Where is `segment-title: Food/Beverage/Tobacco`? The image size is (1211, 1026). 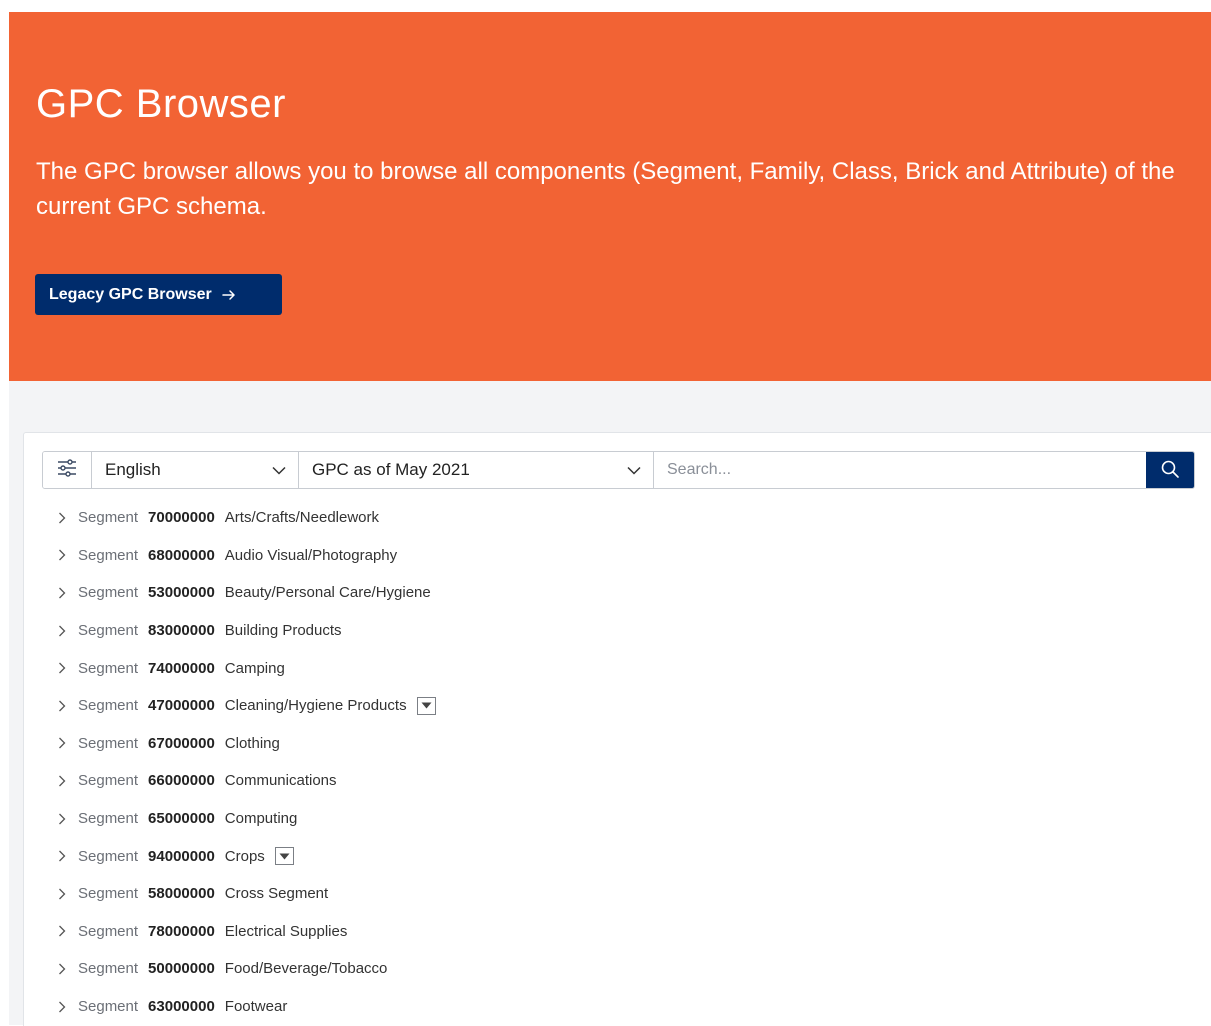
segment-title: Food/Beverage/Tobacco is located at coordinates (306, 969).